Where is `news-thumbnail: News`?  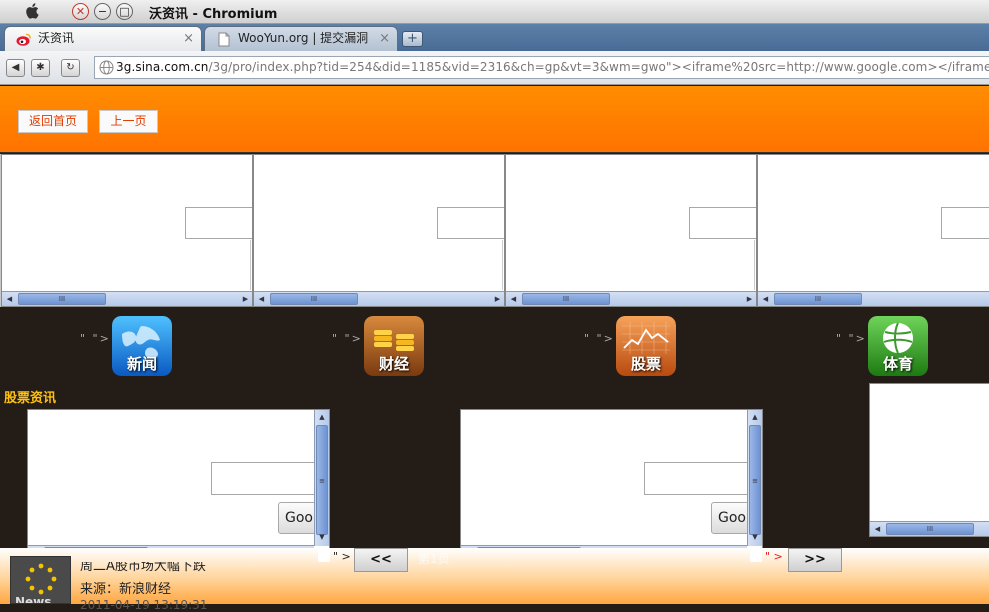
news-thumbnail: News is located at coordinates (40, 580).